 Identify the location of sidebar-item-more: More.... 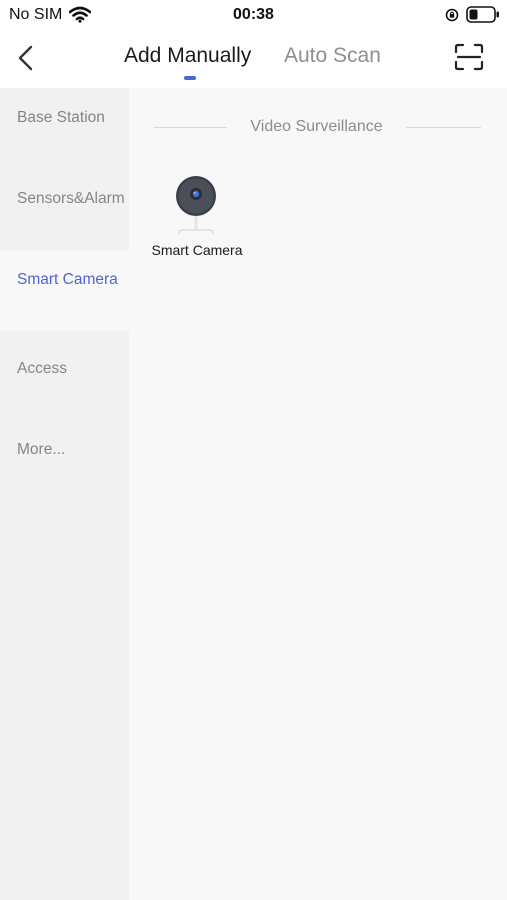
(64, 452).